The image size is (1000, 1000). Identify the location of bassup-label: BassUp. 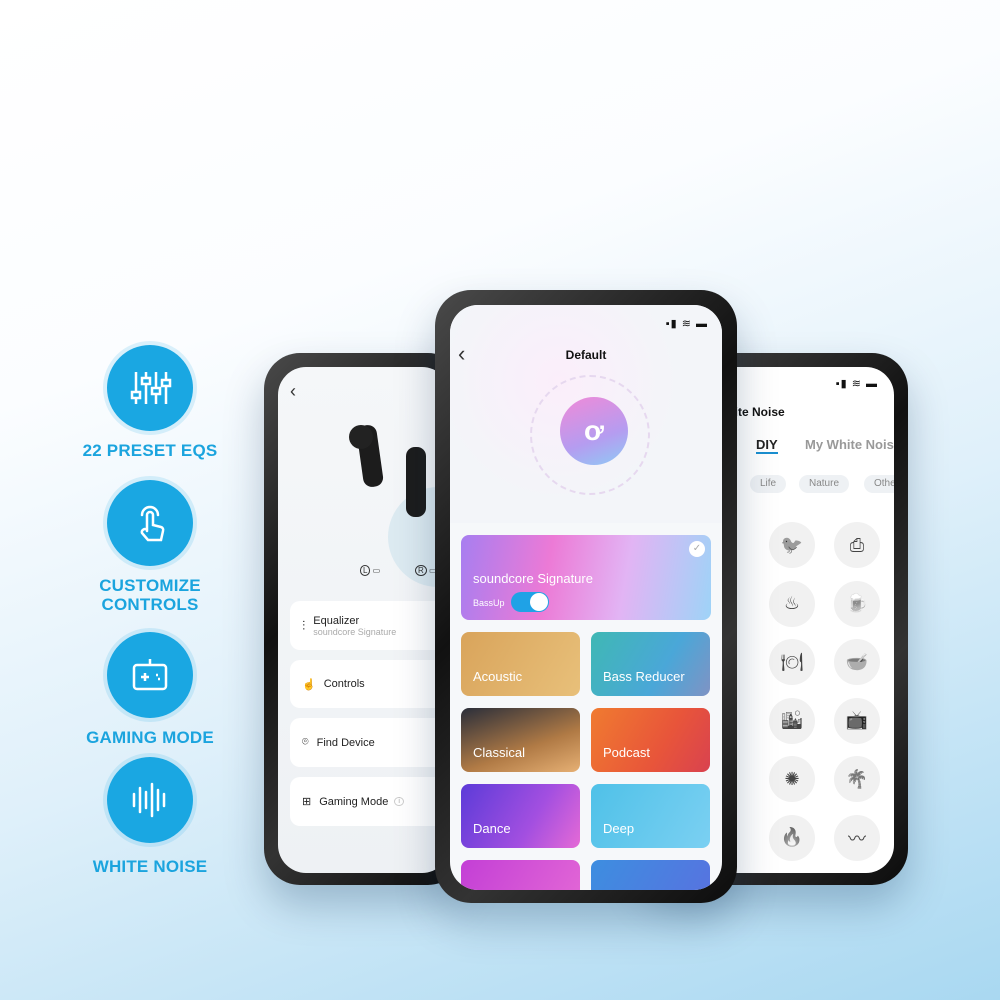
(489, 603).